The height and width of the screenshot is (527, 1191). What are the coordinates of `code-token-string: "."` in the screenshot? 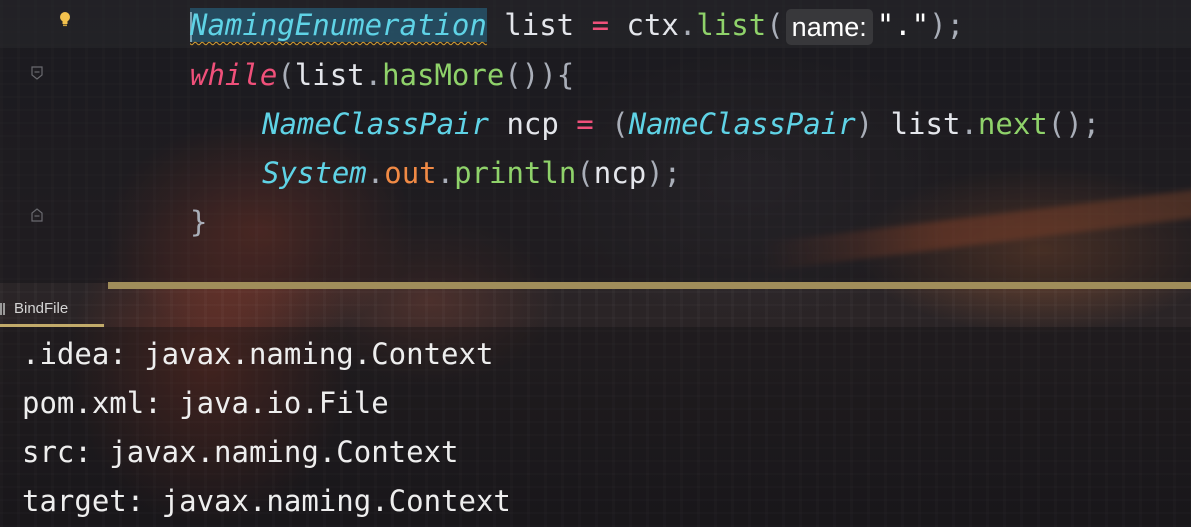 It's located at (903, 25).